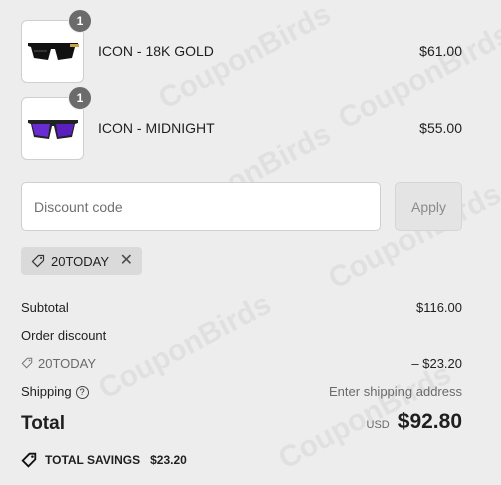 The height and width of the screenshot is (485, 501). Describe the element at coordinates (82, 392) in the screenshot. I see `help-icon: ?` at that location.